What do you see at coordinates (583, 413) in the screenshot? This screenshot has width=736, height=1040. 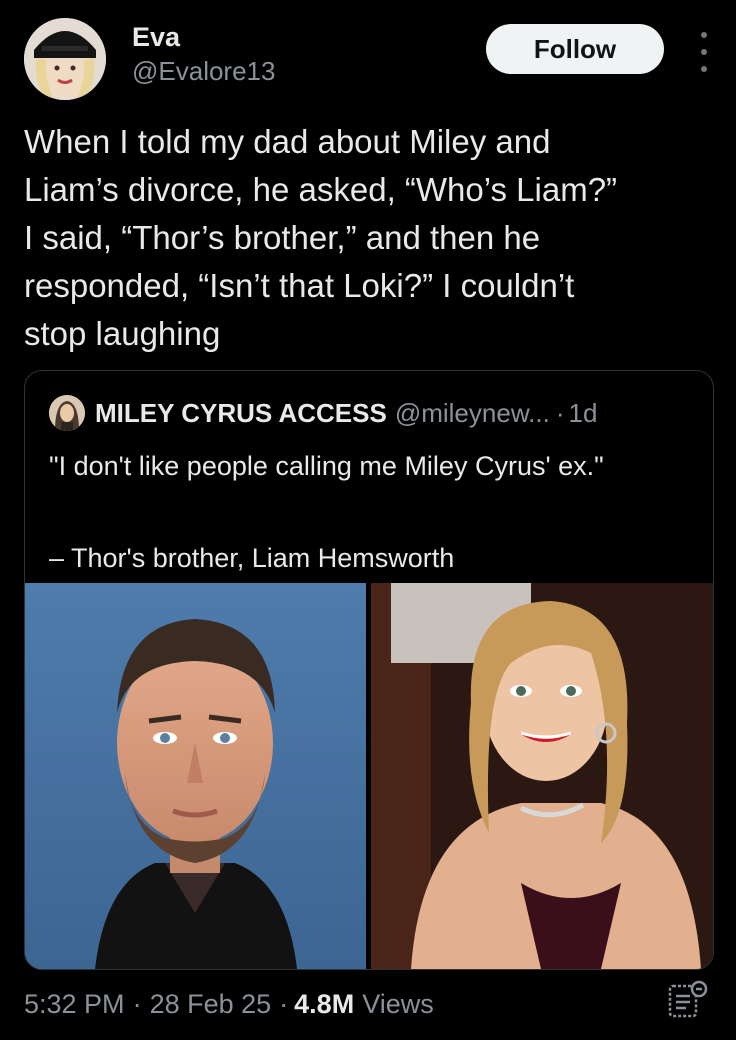 I see `quoted-timestamp: 1d` at bounding box center [583, 413].